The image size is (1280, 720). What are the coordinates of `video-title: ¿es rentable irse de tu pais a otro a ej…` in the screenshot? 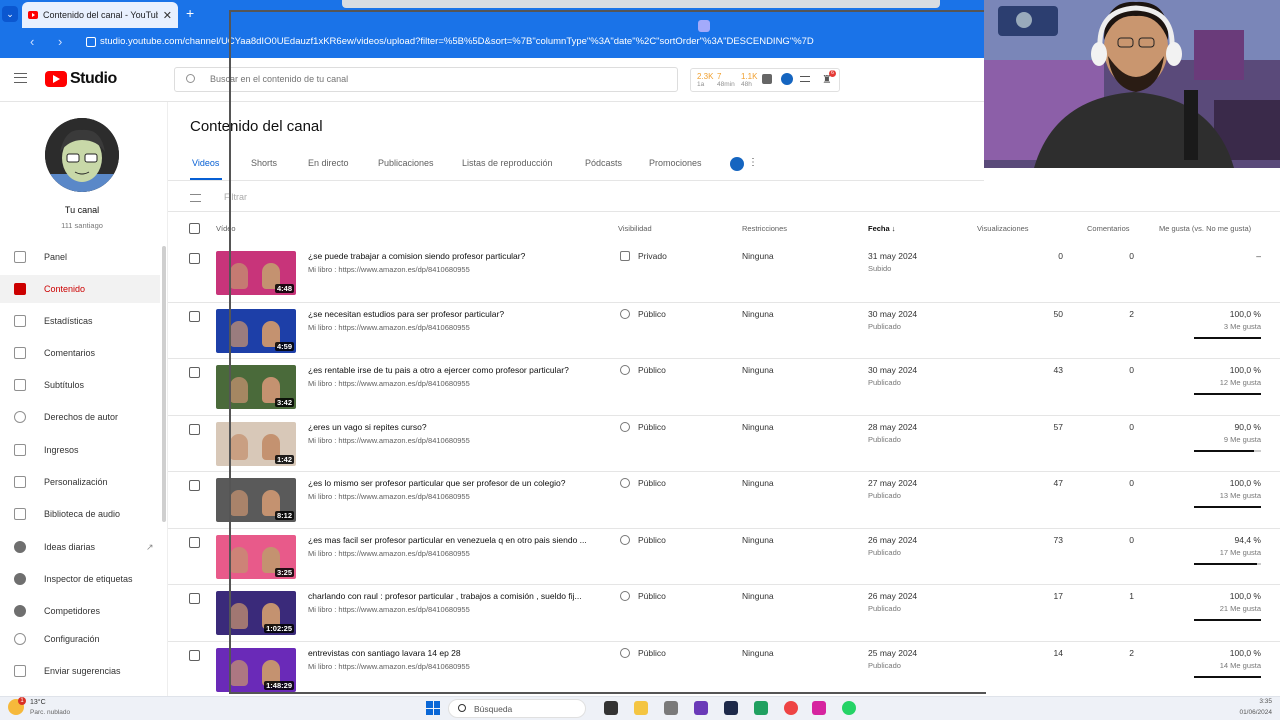 It's located at (453, 370).